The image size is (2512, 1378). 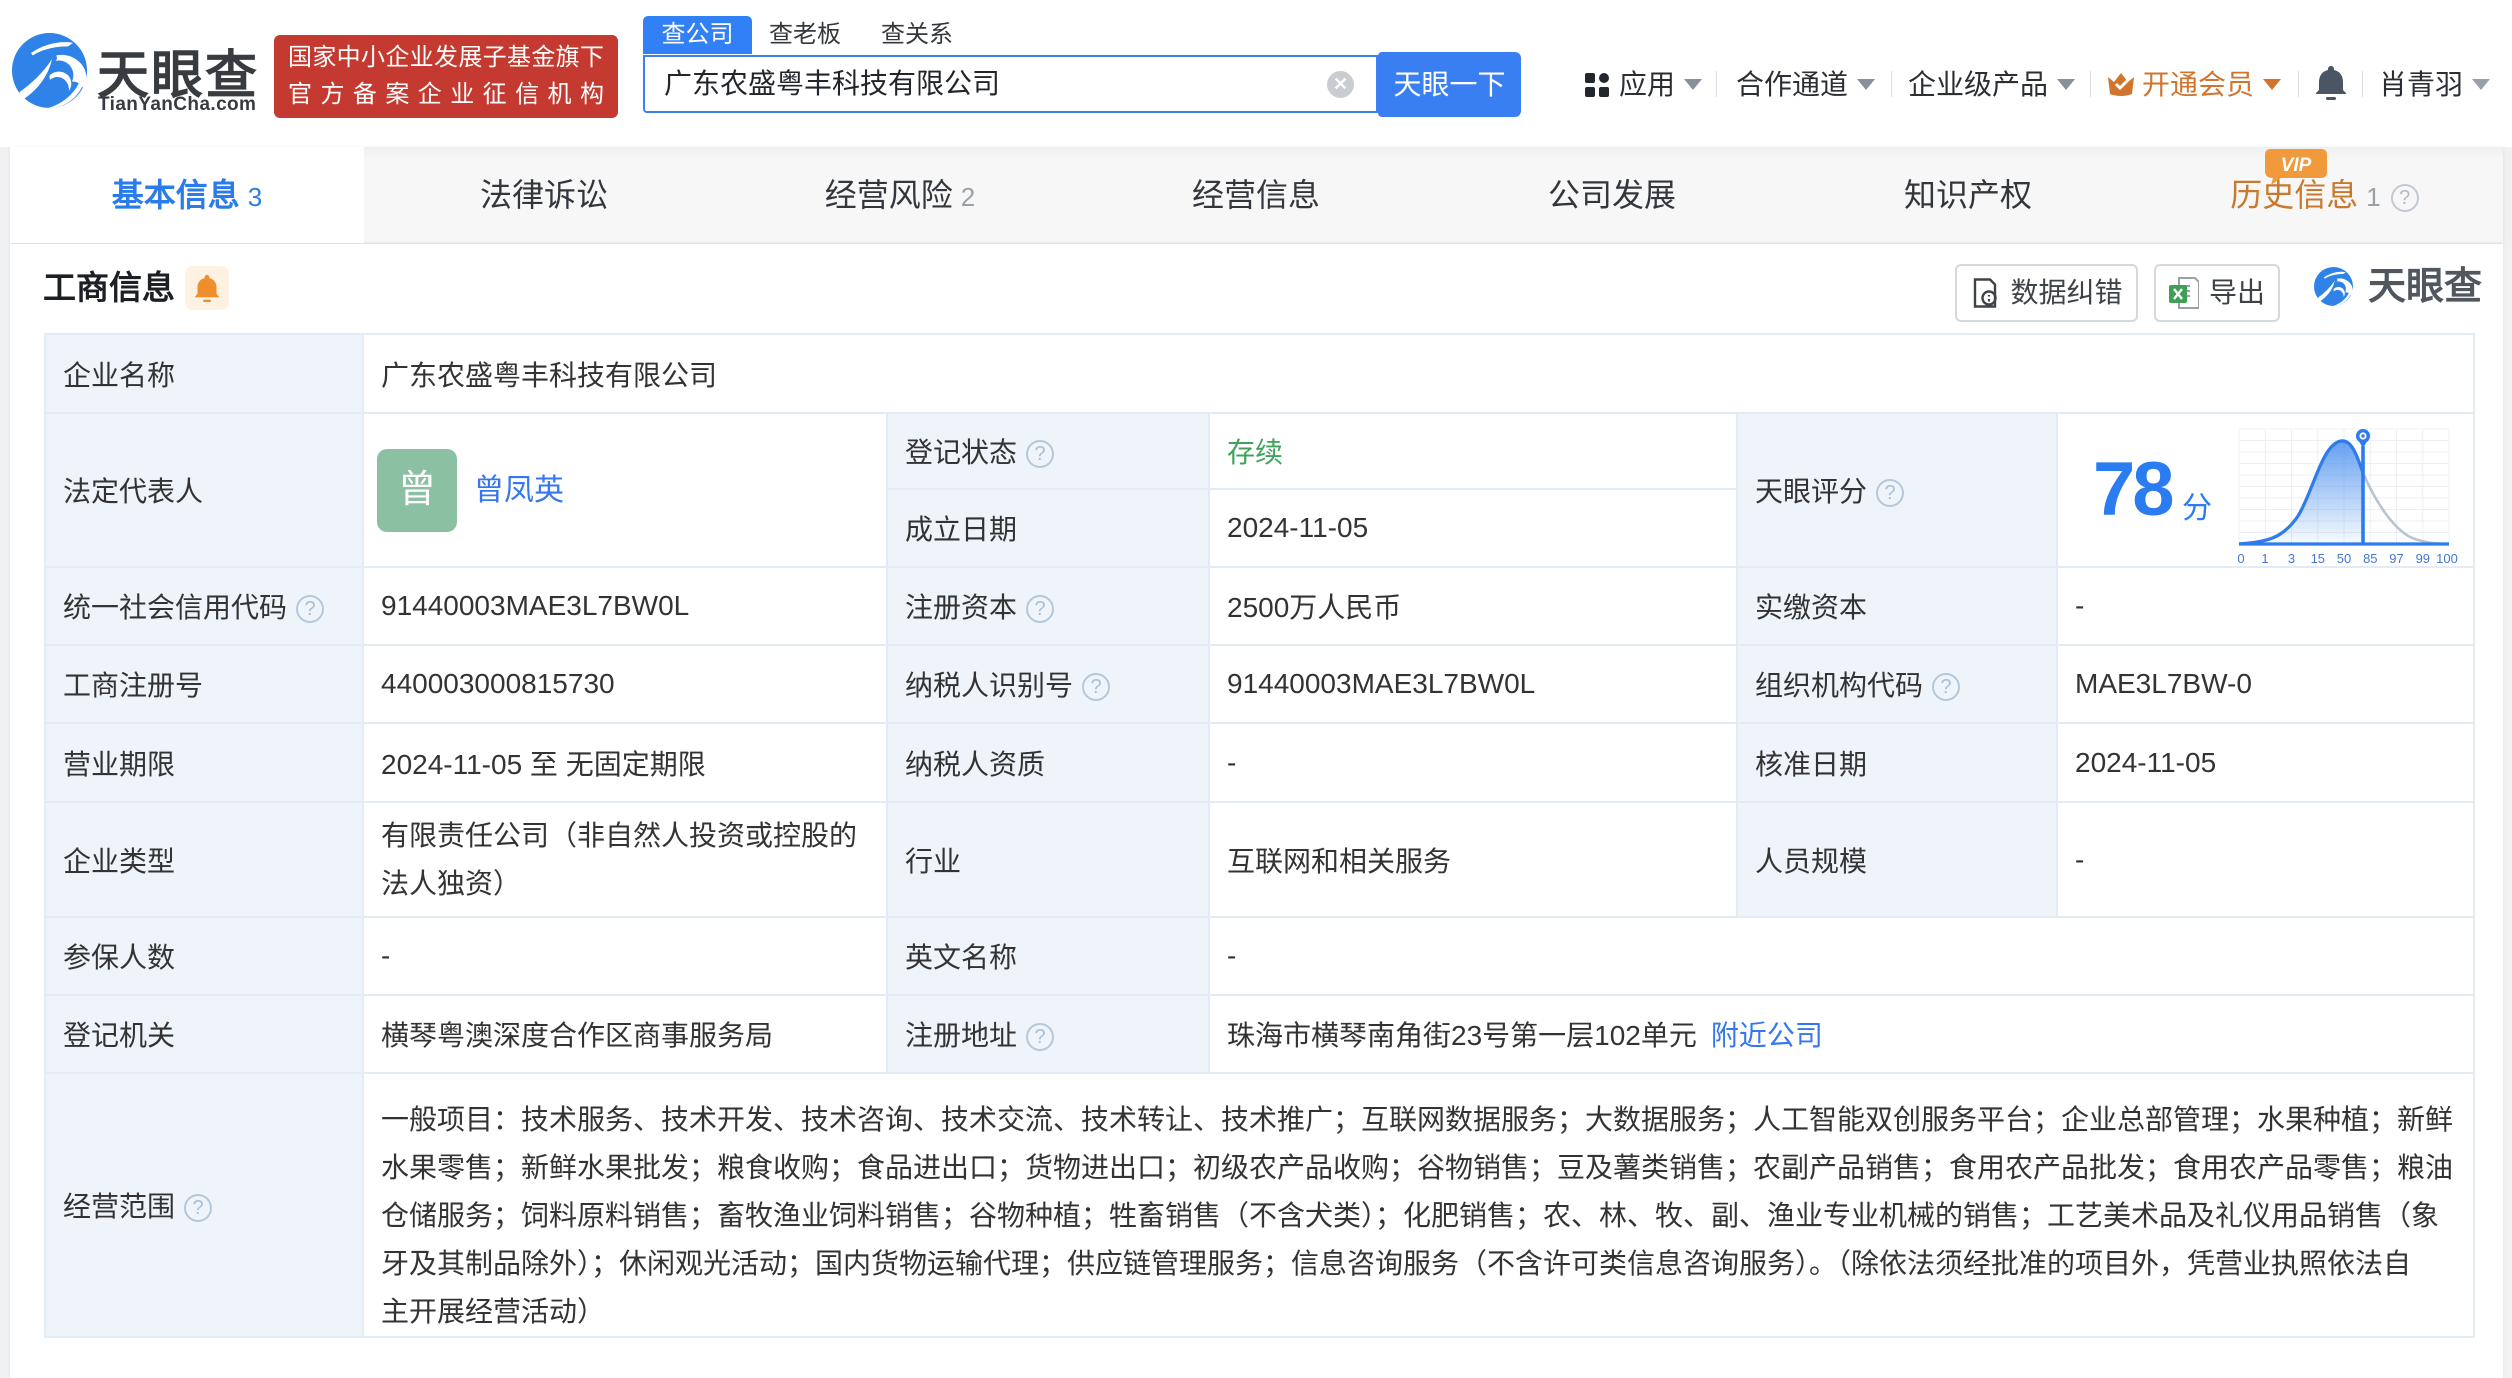 I want to click on svg-text: 85, so click(x=2370, y=558).